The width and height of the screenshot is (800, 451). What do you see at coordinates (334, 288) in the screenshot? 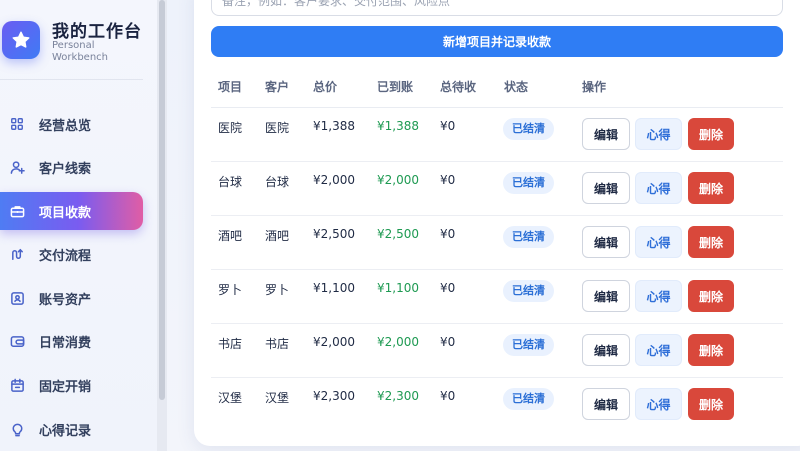
I see `total-price: ¥1,100` at bounding box center [334, 288].